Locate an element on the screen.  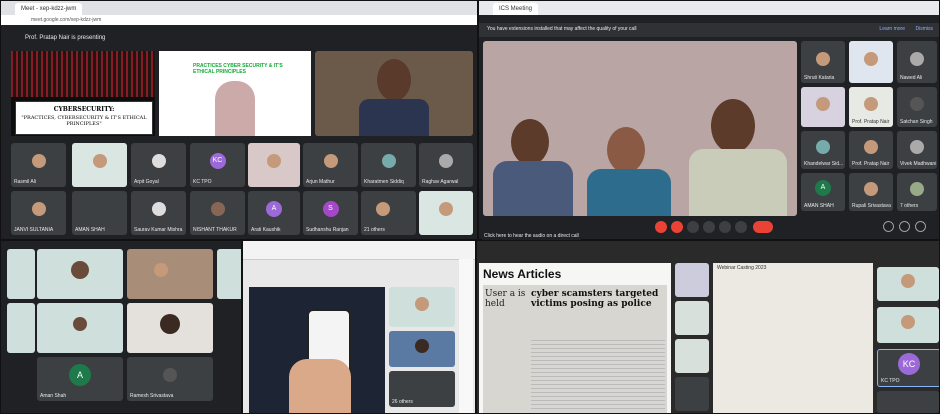
person-left-face is located at coordinates (530, 142).